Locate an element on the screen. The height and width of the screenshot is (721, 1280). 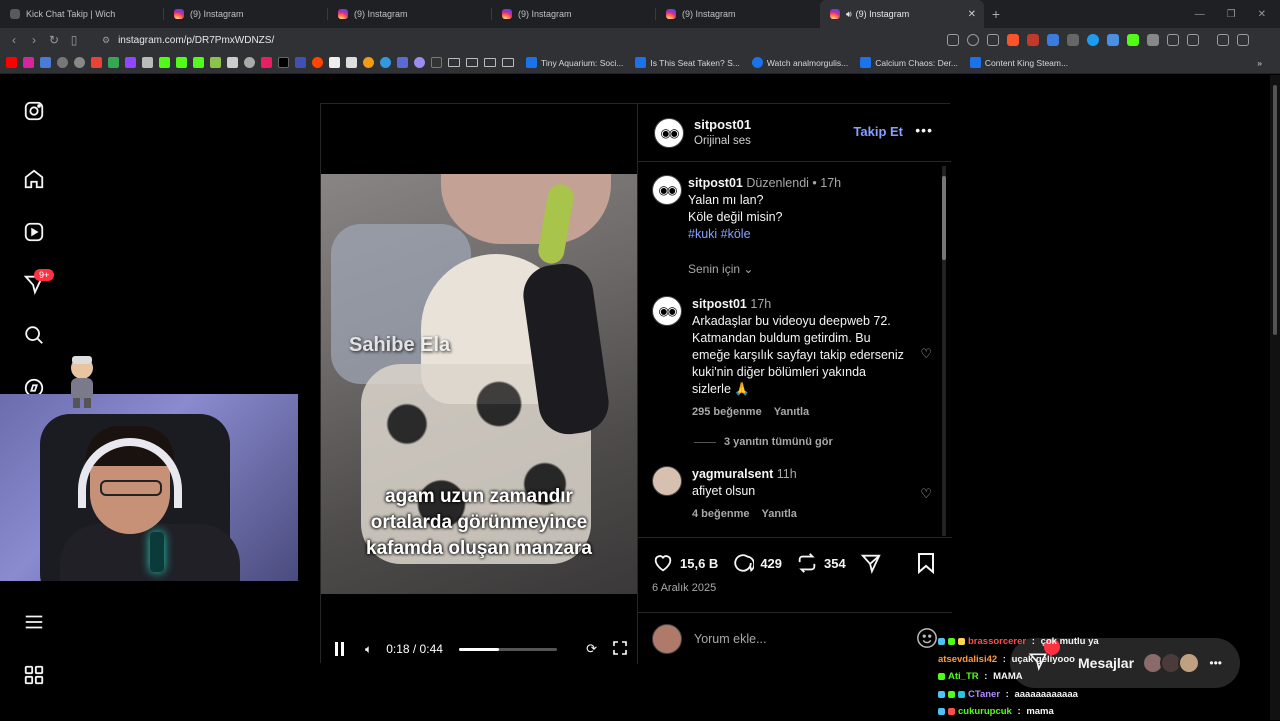
comment-likes: 4 beğenme is located at coordinates (720, 514).